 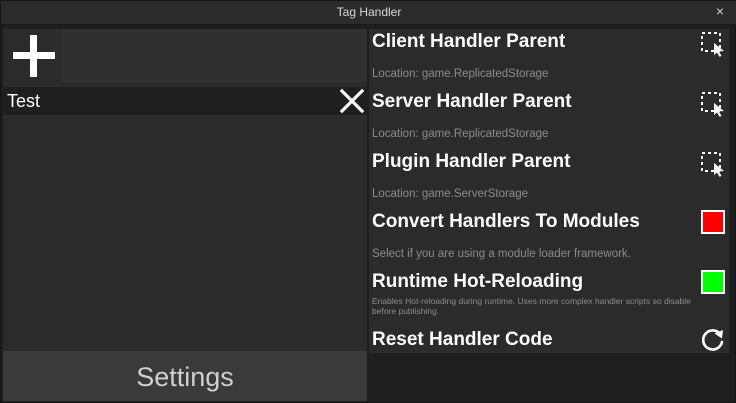 I want to click on reset-icon, so click(x=713, y=340).